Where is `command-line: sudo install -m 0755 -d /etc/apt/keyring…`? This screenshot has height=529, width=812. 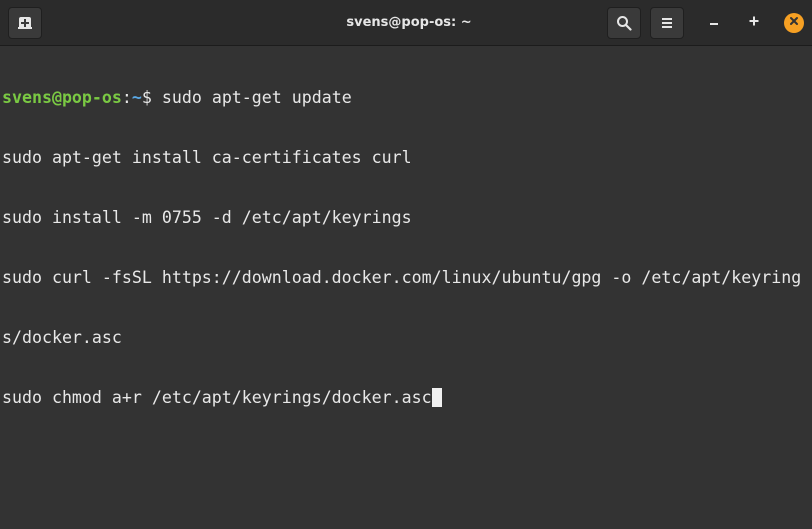
command-line: sudo install -m 0755 -d /etc/apt/keyring… is located at coordinates (207, 217).